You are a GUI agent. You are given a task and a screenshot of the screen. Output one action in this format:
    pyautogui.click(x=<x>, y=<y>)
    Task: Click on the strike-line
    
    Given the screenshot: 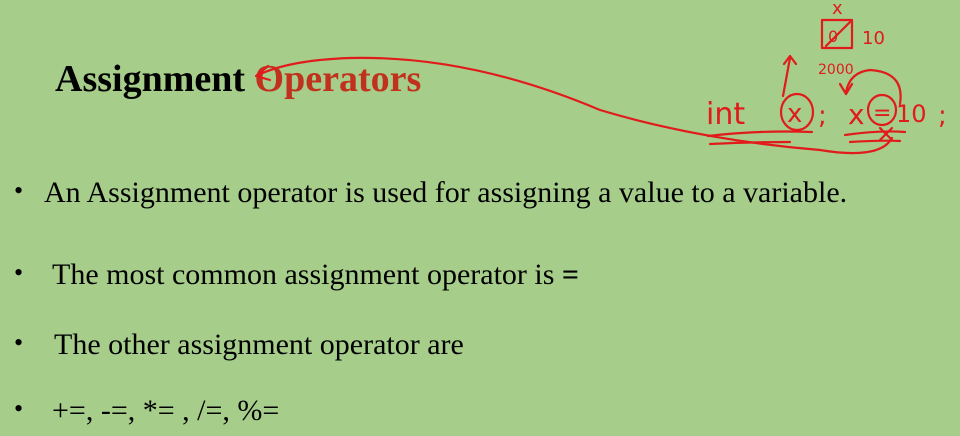 What is the action you would take?
    pyautogui.click(x=838, y=34)
    